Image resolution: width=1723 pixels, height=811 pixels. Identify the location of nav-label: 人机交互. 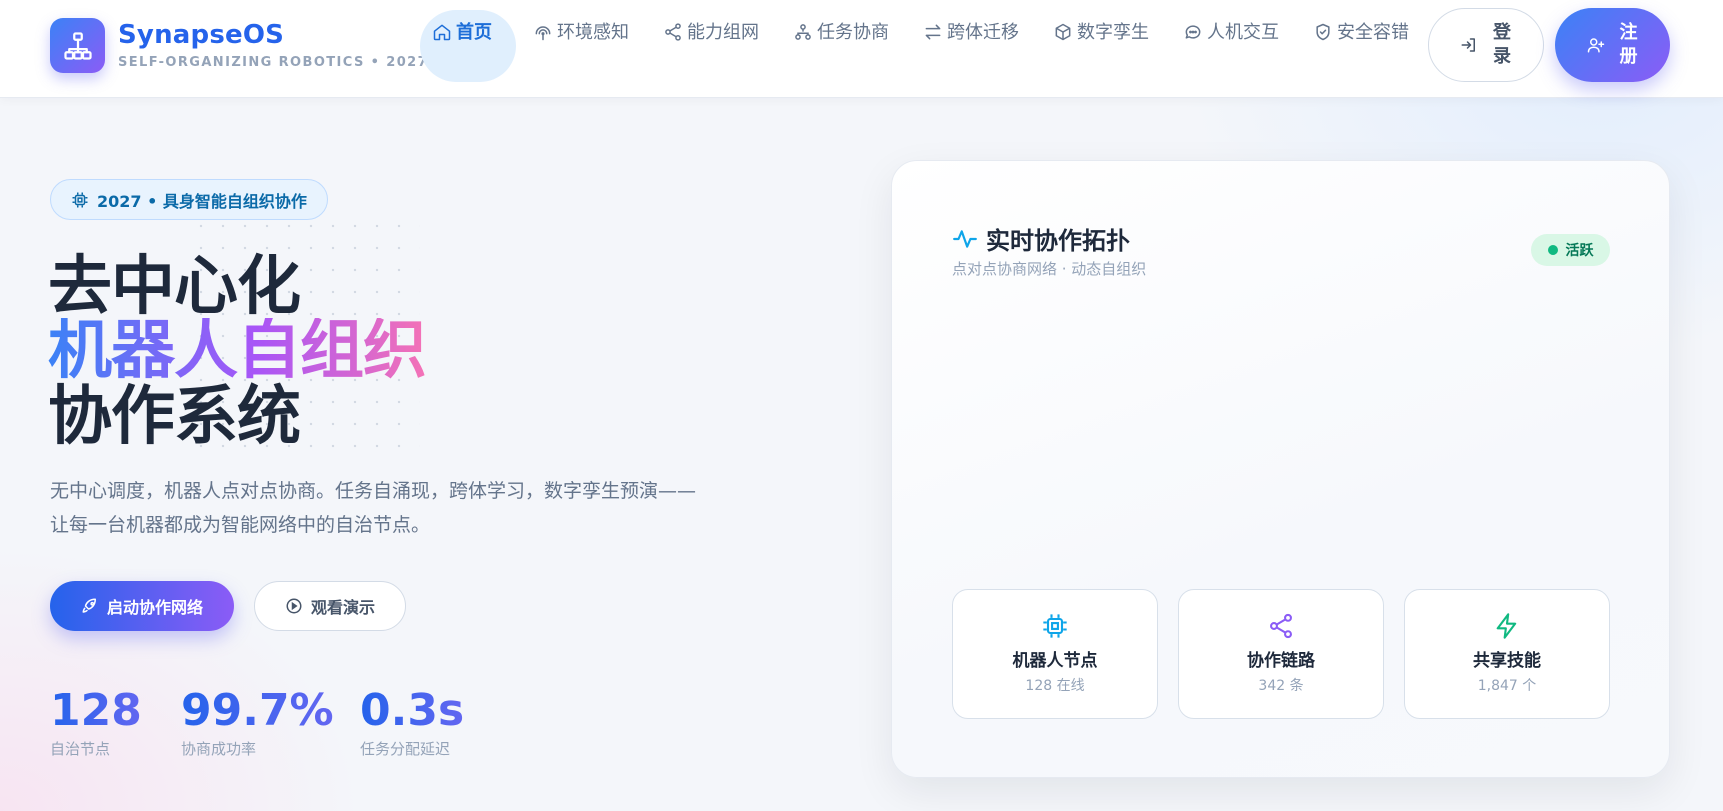
(1243, 32).